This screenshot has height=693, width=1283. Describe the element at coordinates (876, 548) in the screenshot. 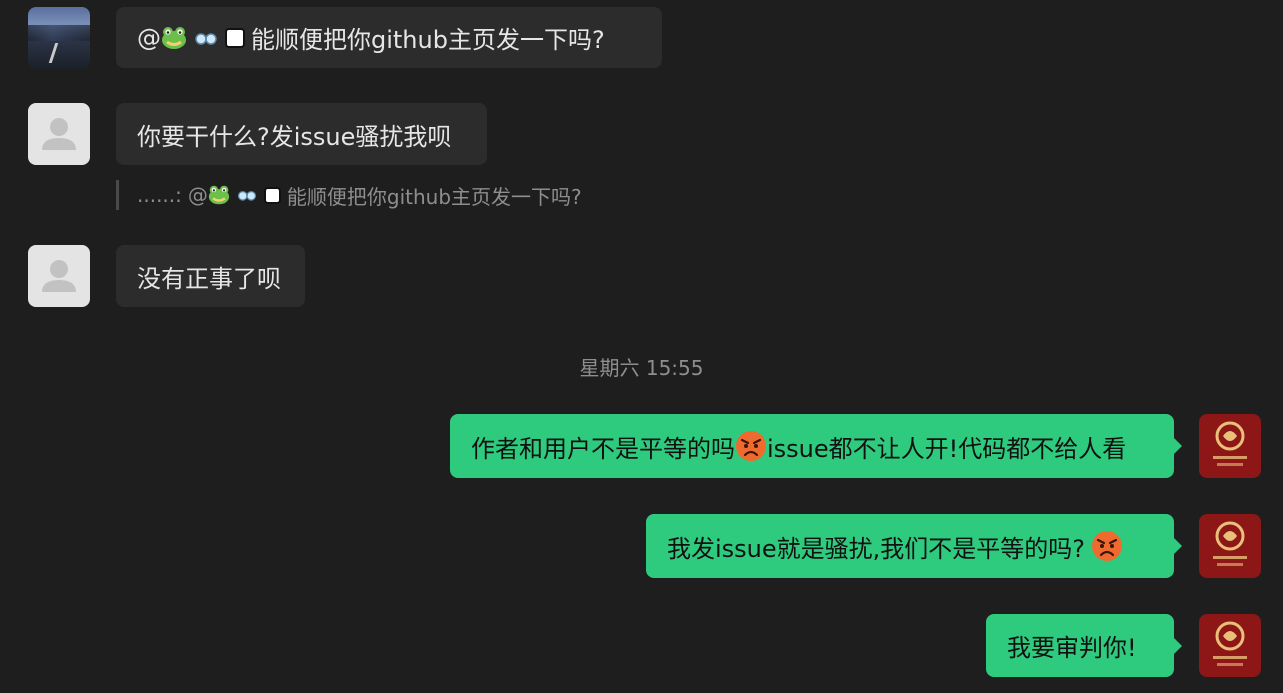

I see `message-text: 我发issue就是骚扰,我们不是平等的吗?` at that location.